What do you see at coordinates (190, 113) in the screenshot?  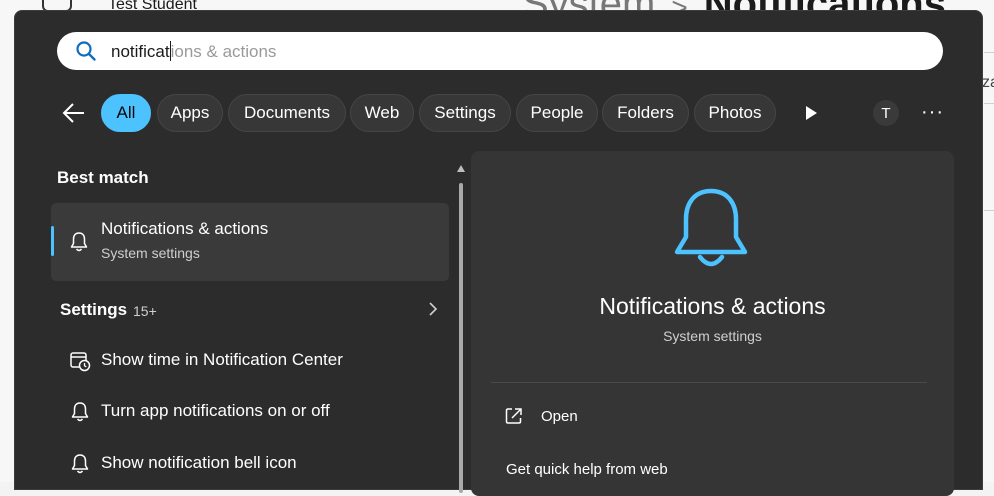 I see `filter-chip-apps: Apps` at bounding box center [190, 113].